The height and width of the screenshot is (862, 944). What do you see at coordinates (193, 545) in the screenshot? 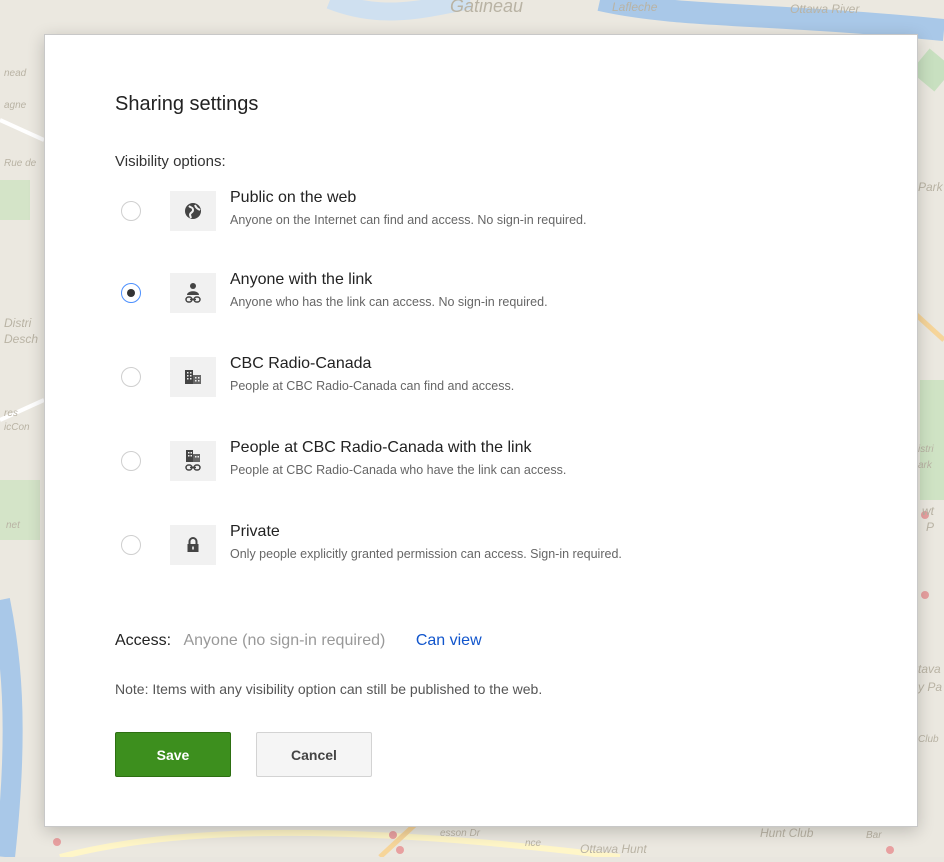
I see `lock-icon` at bounding box center [193, 545].